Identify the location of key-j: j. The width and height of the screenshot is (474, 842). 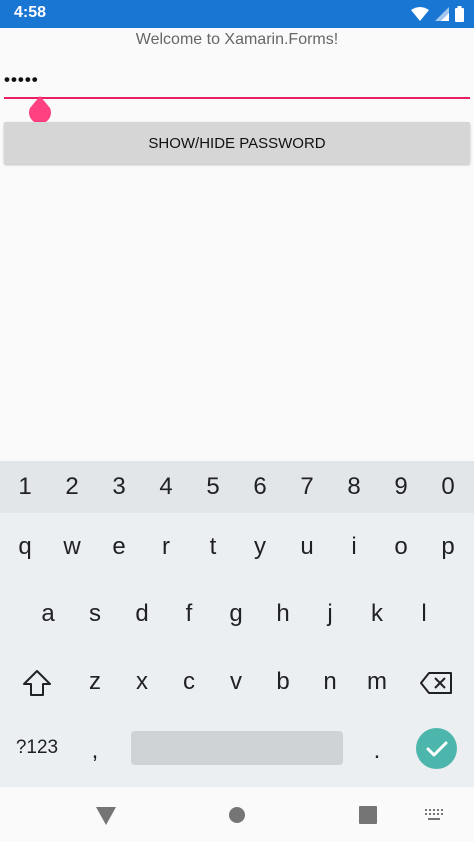
(330, 614).